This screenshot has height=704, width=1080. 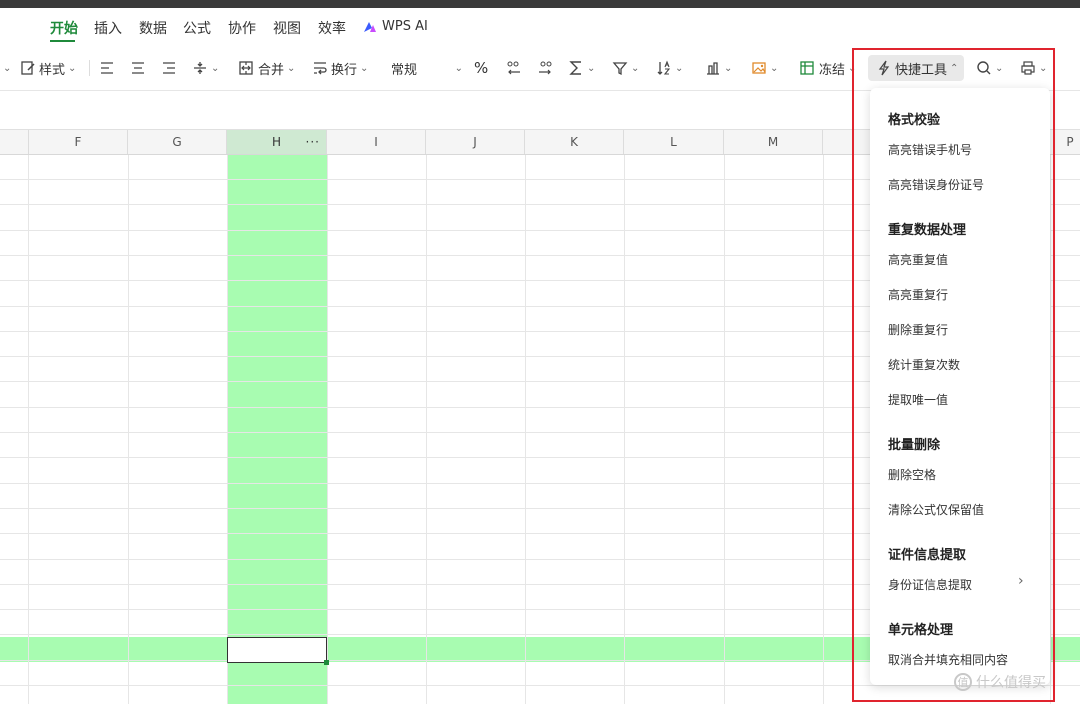 I want to click on column-header-h-label: H, so click(x=276, y=142).